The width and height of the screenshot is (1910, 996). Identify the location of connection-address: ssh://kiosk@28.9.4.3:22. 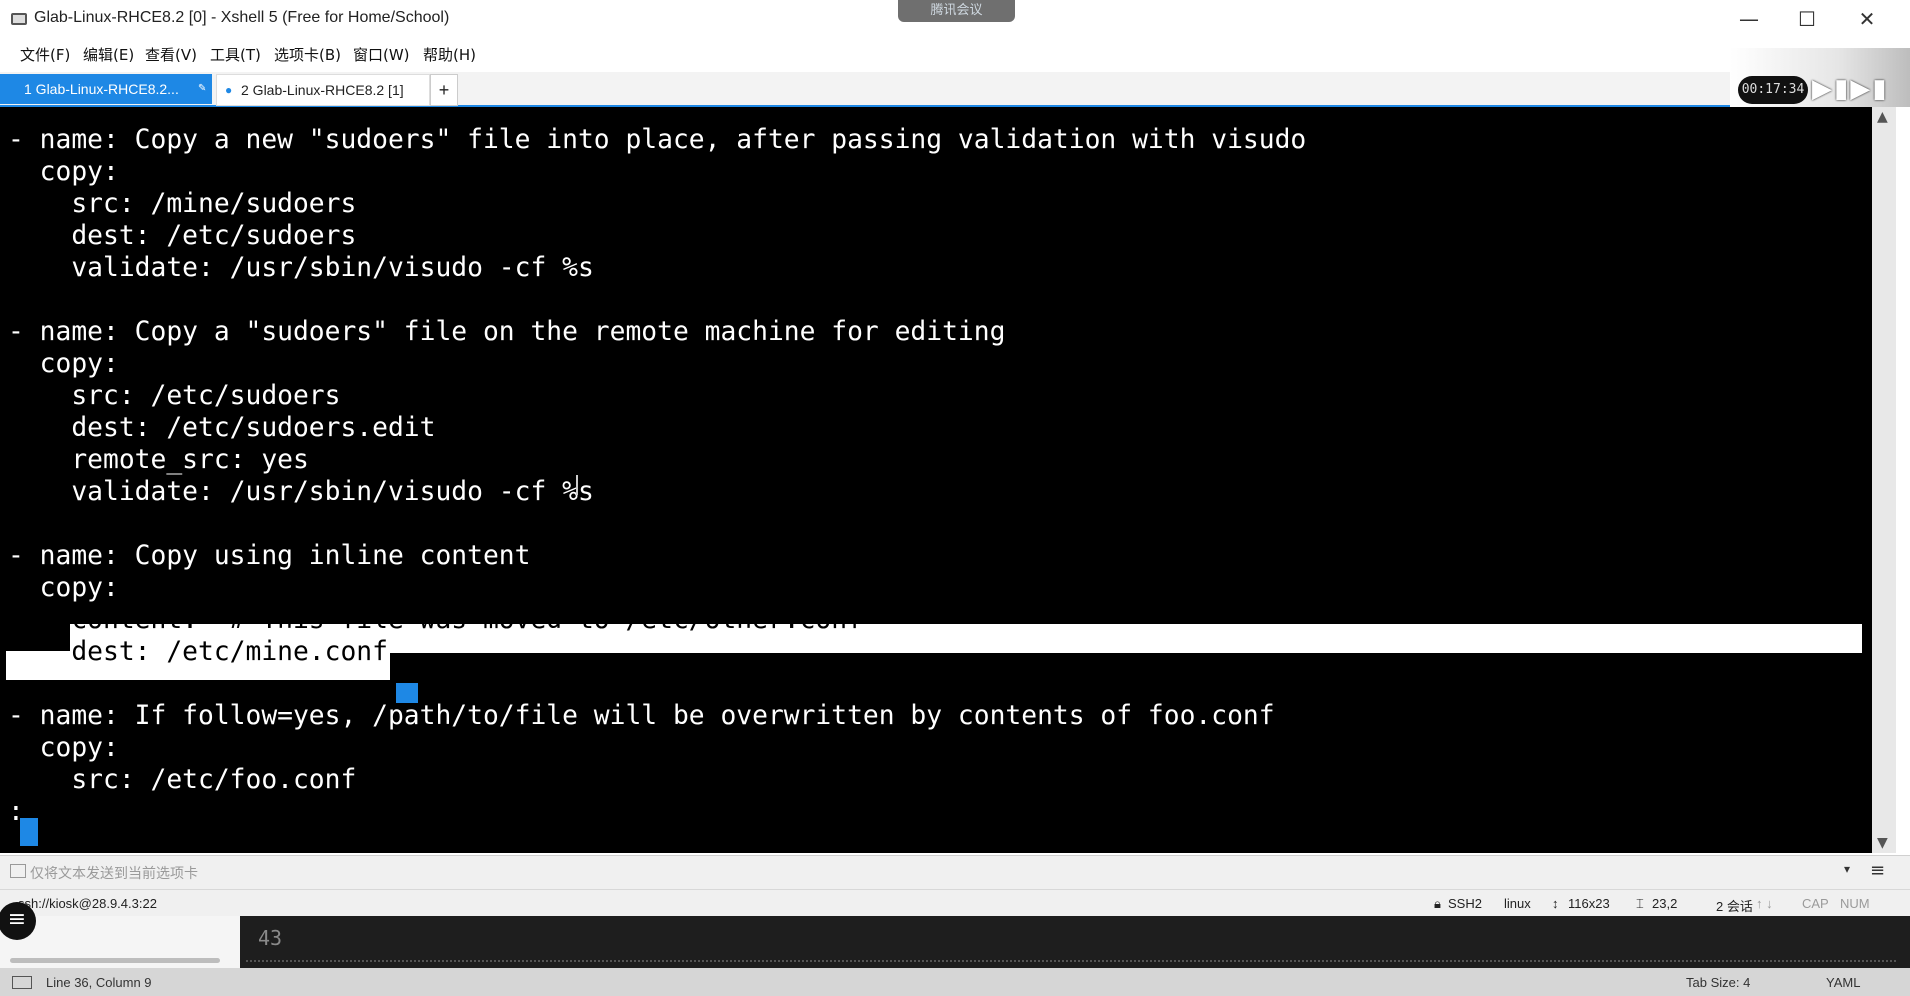
(87, 903).